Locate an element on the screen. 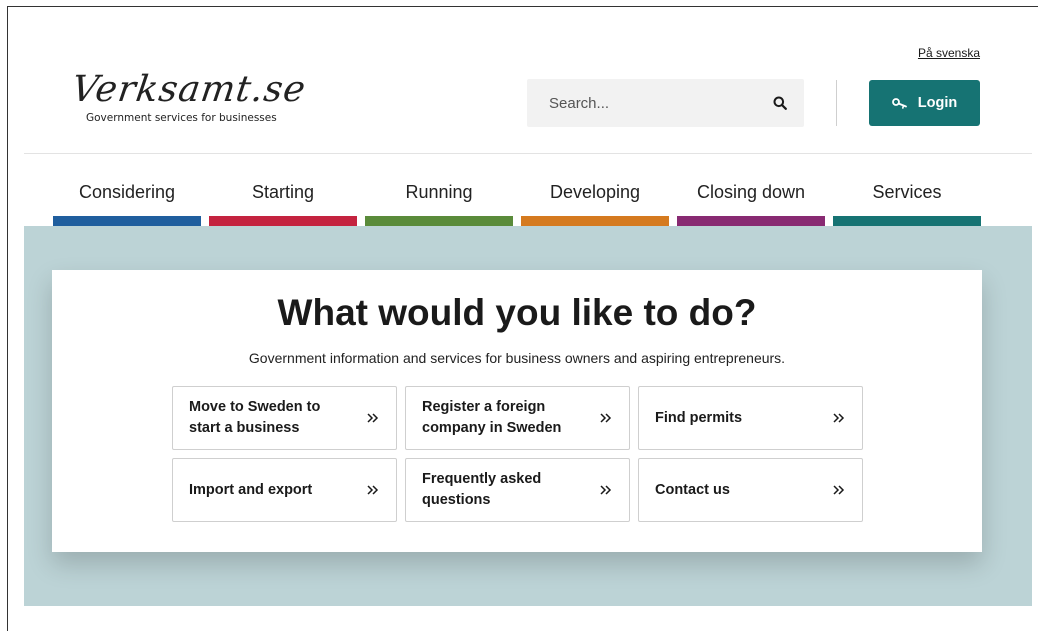  tile-register-foreign-company: Register a foreign company in Sweden is located at coordinates (517, 418).